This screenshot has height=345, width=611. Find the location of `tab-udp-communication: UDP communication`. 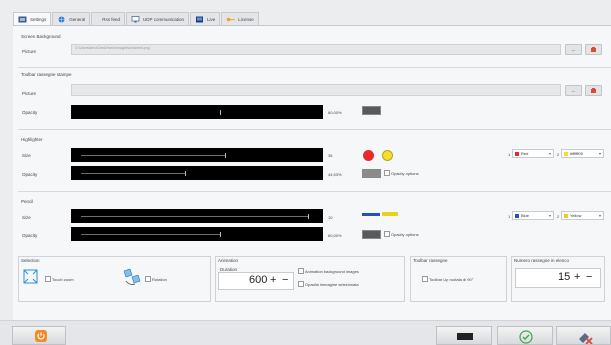

tab-udp-communication: UDP communication is located at coordinates (157, 18).